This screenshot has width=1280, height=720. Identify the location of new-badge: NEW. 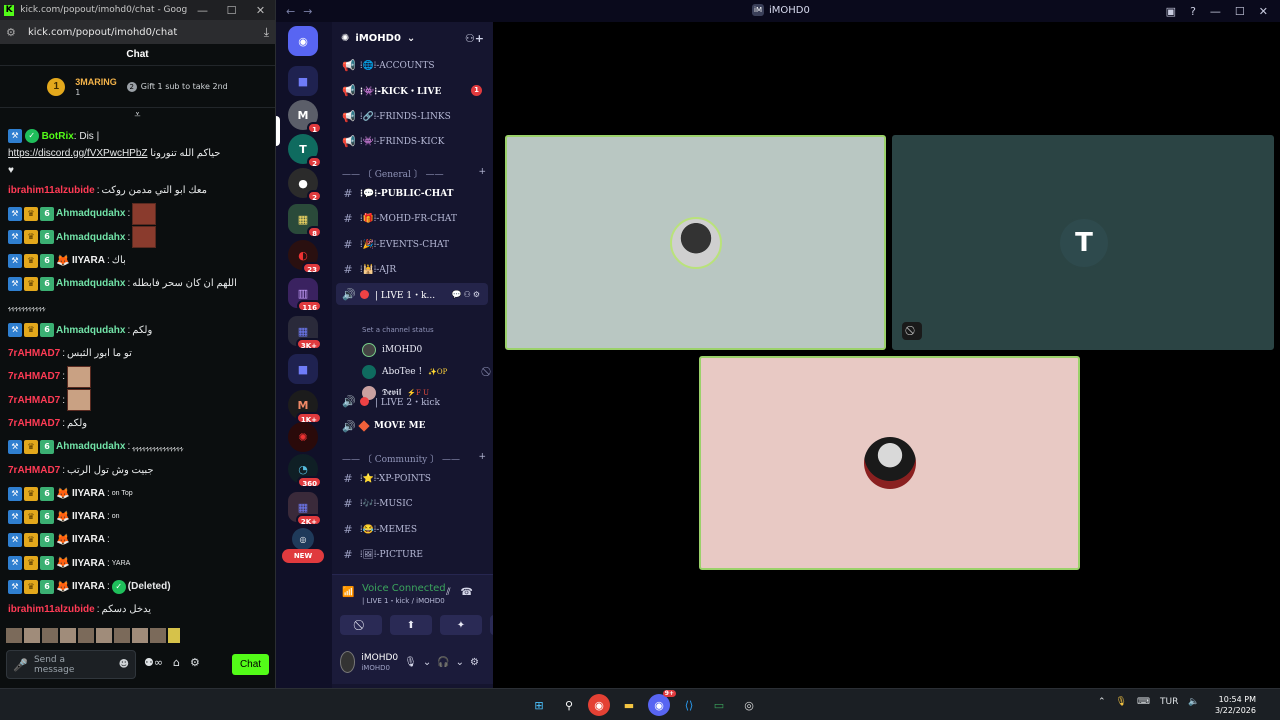
(303, 556).